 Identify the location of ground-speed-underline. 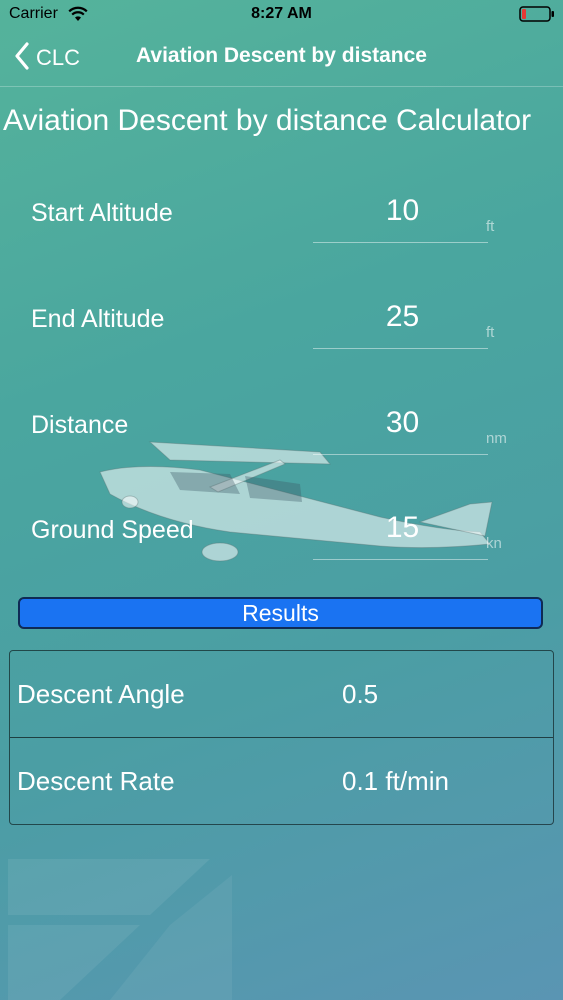
(400, 559).